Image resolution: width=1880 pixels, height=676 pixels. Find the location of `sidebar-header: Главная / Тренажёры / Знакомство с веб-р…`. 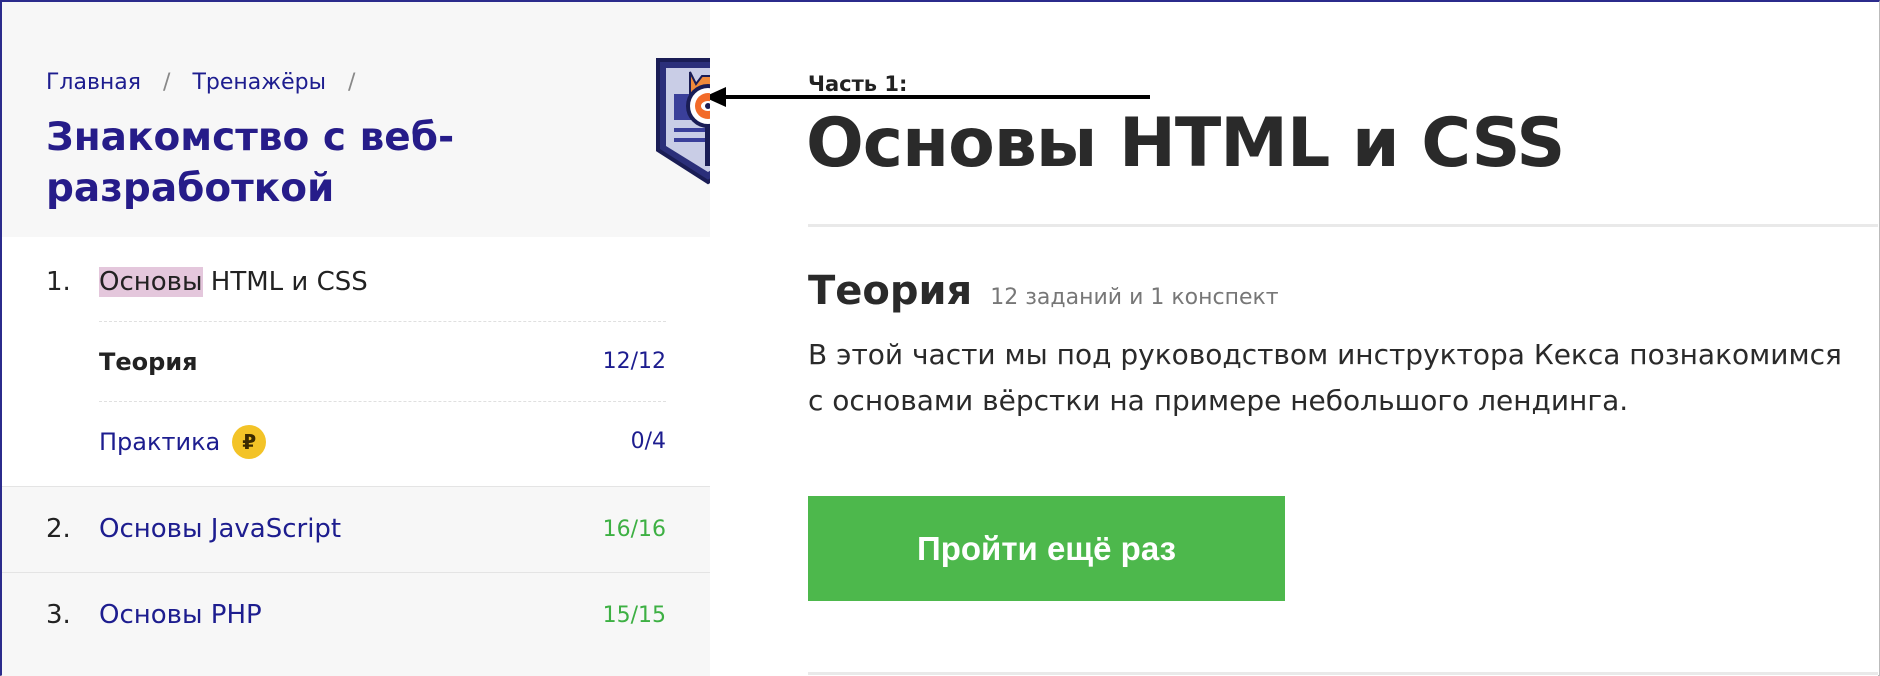

sidebar-header: Главная / Тренажёры / Знакомство с веб-р… is located at coordinates (356, 119).